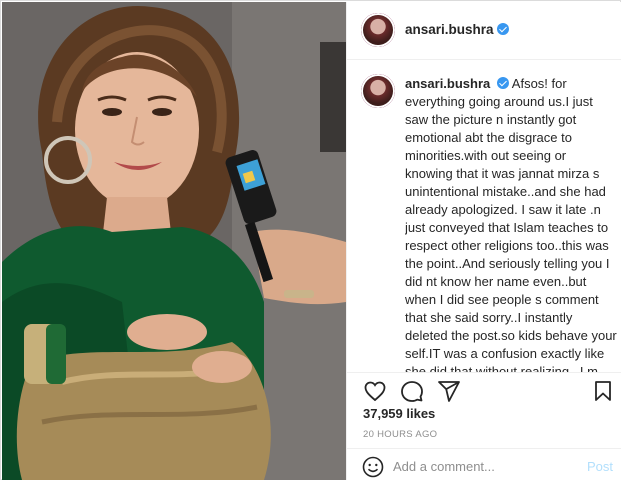  Describe the element at coordinates (449, 391) in the screenshot. I see `share-icon` at that location.